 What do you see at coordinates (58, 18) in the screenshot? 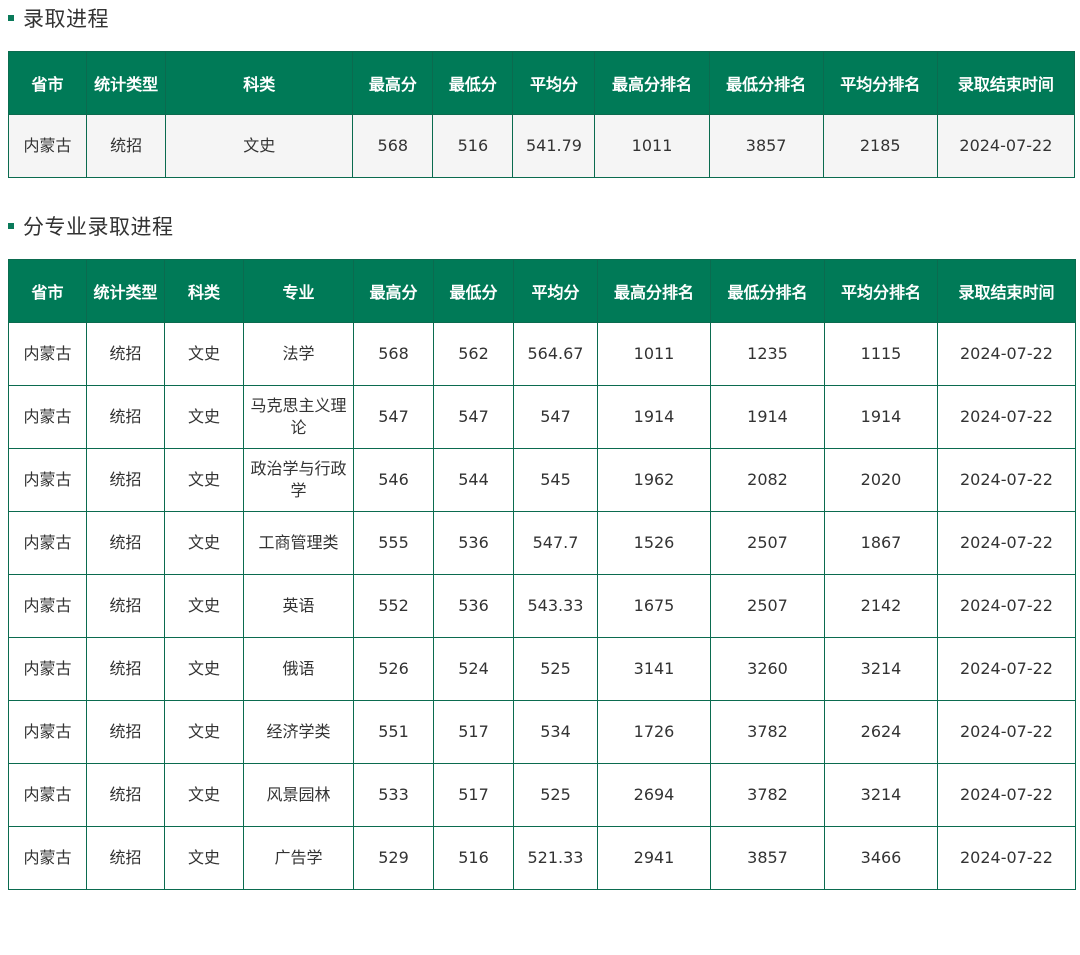
I see `section-title-admission-progress: 录取进程` at bounding box center [58, 18].